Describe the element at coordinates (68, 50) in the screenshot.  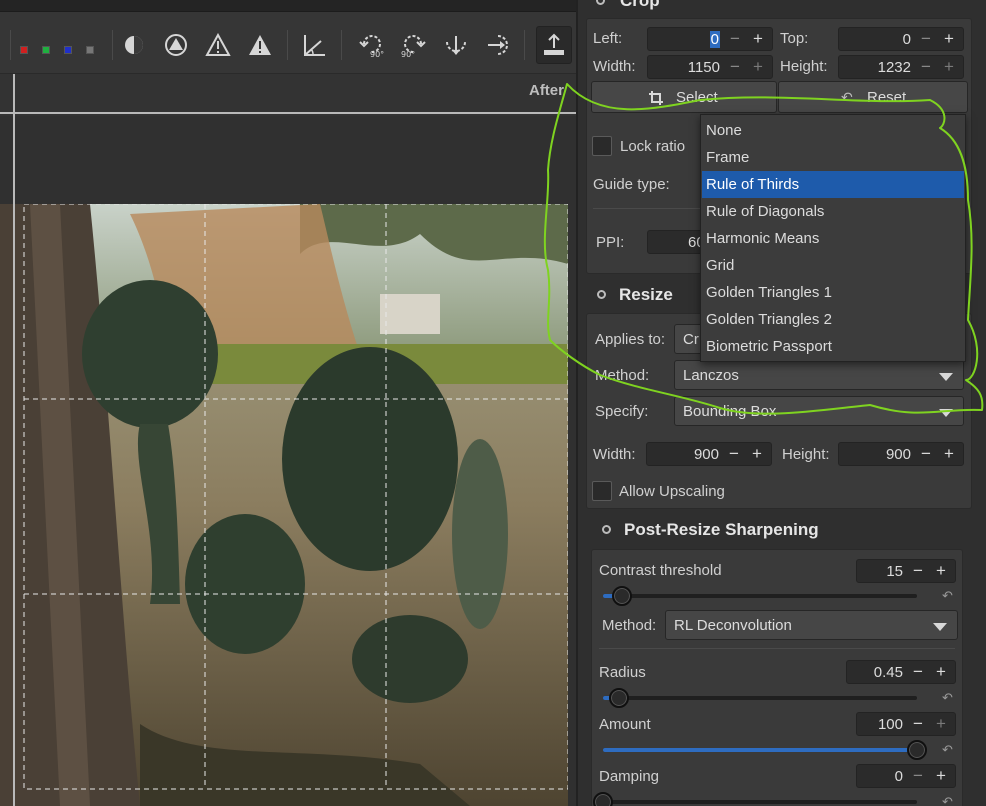
I see `blue-channel-icon` at that location.